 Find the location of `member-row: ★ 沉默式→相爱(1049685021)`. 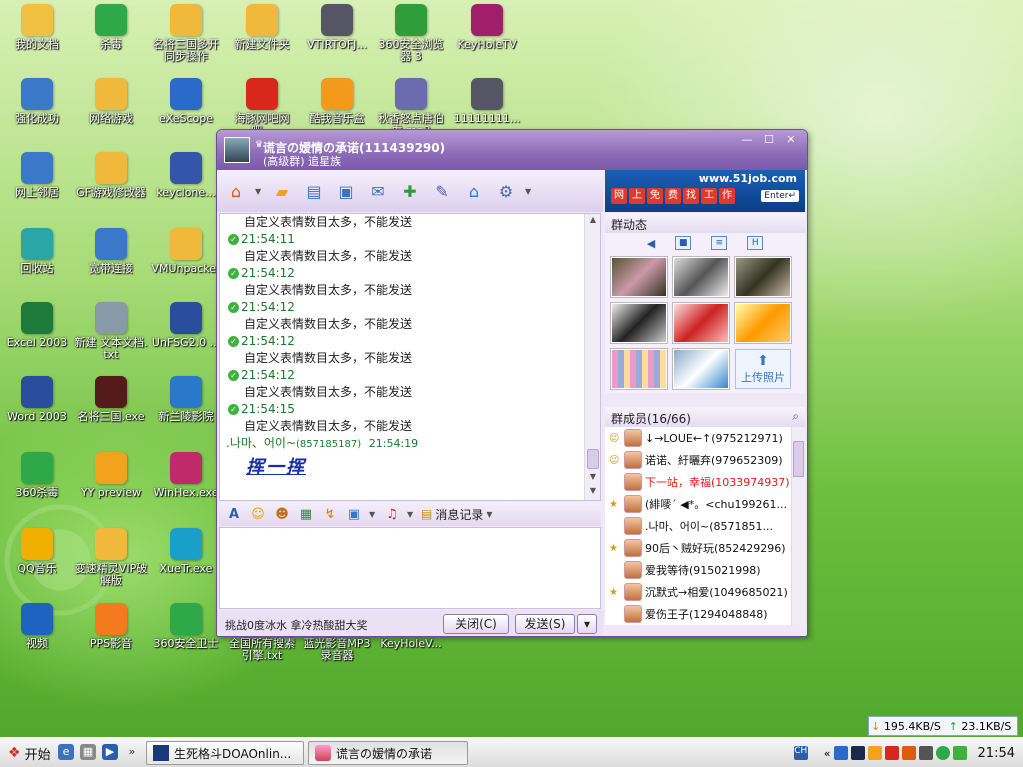

member-row: ★ 沉默式→相爱(1049685021) is located at coordinates (705, 592).